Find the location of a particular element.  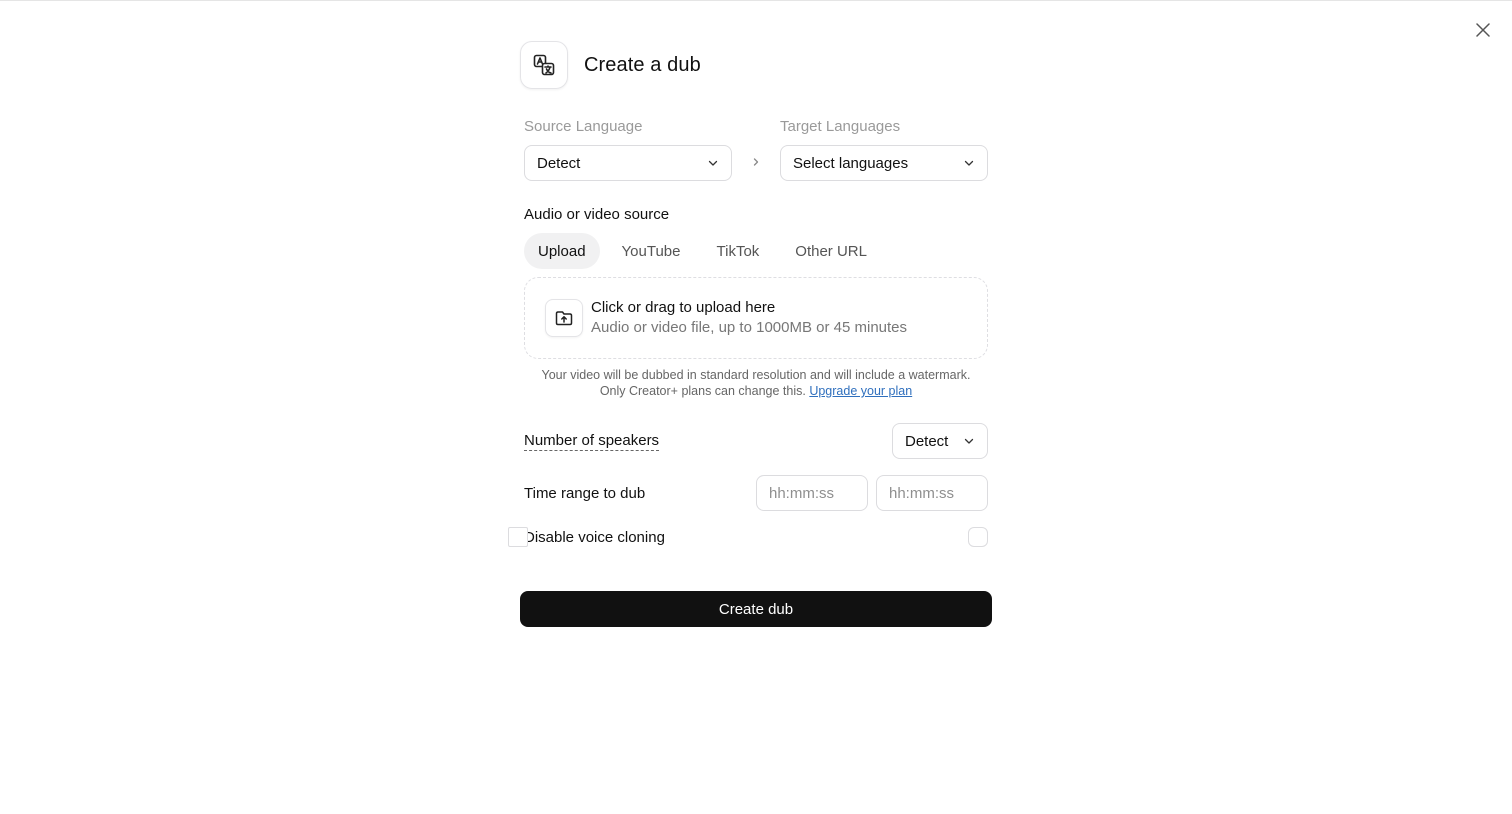

target-languages-value: Select languages is located at coordinates (851, 163).